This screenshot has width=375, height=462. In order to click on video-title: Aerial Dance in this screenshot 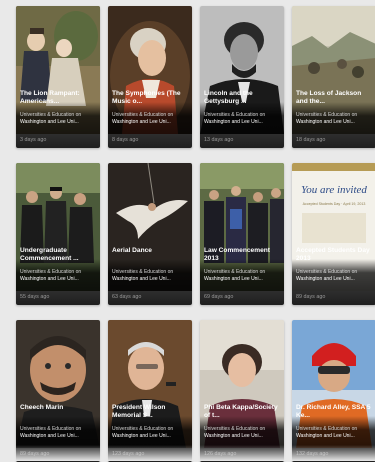, I will do `click(150, 251)`.